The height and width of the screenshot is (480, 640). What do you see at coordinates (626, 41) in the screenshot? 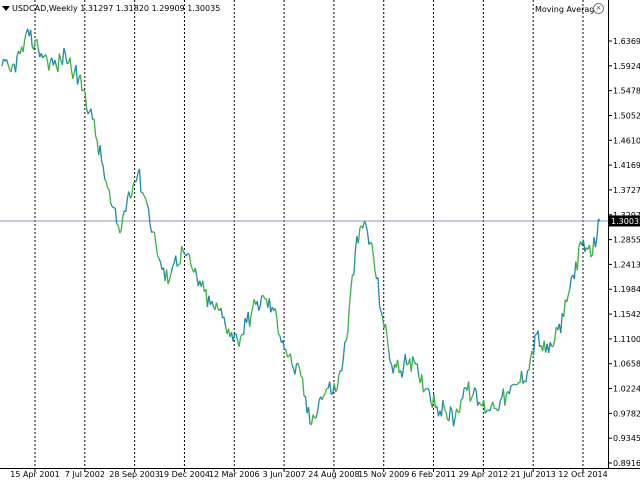
I see `price-label: 1.63695` at bounding box center [626, 41].